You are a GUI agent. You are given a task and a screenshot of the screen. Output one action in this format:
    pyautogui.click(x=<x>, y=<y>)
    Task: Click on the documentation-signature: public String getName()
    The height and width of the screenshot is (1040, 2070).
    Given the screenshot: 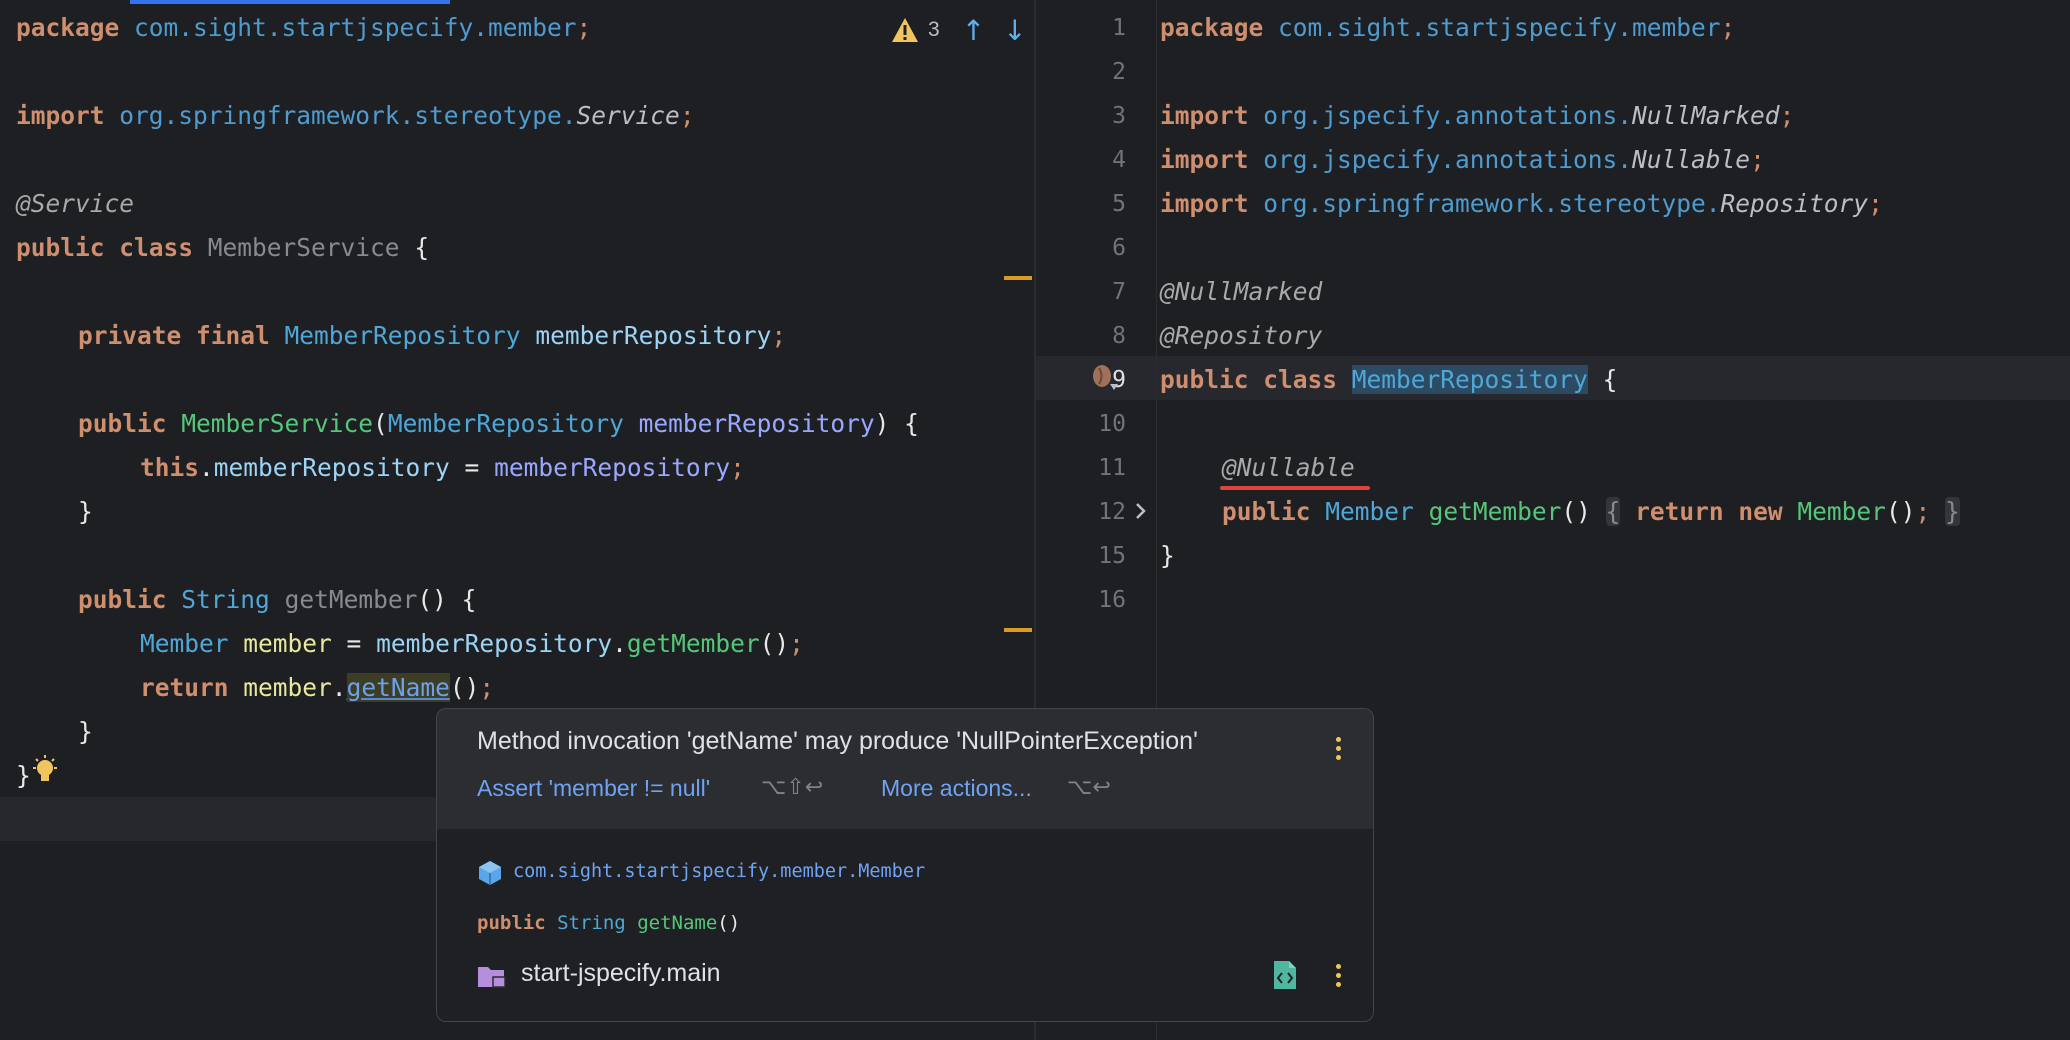 What is the action you would take?
    pyautogui.click(x=609, y=923)
    